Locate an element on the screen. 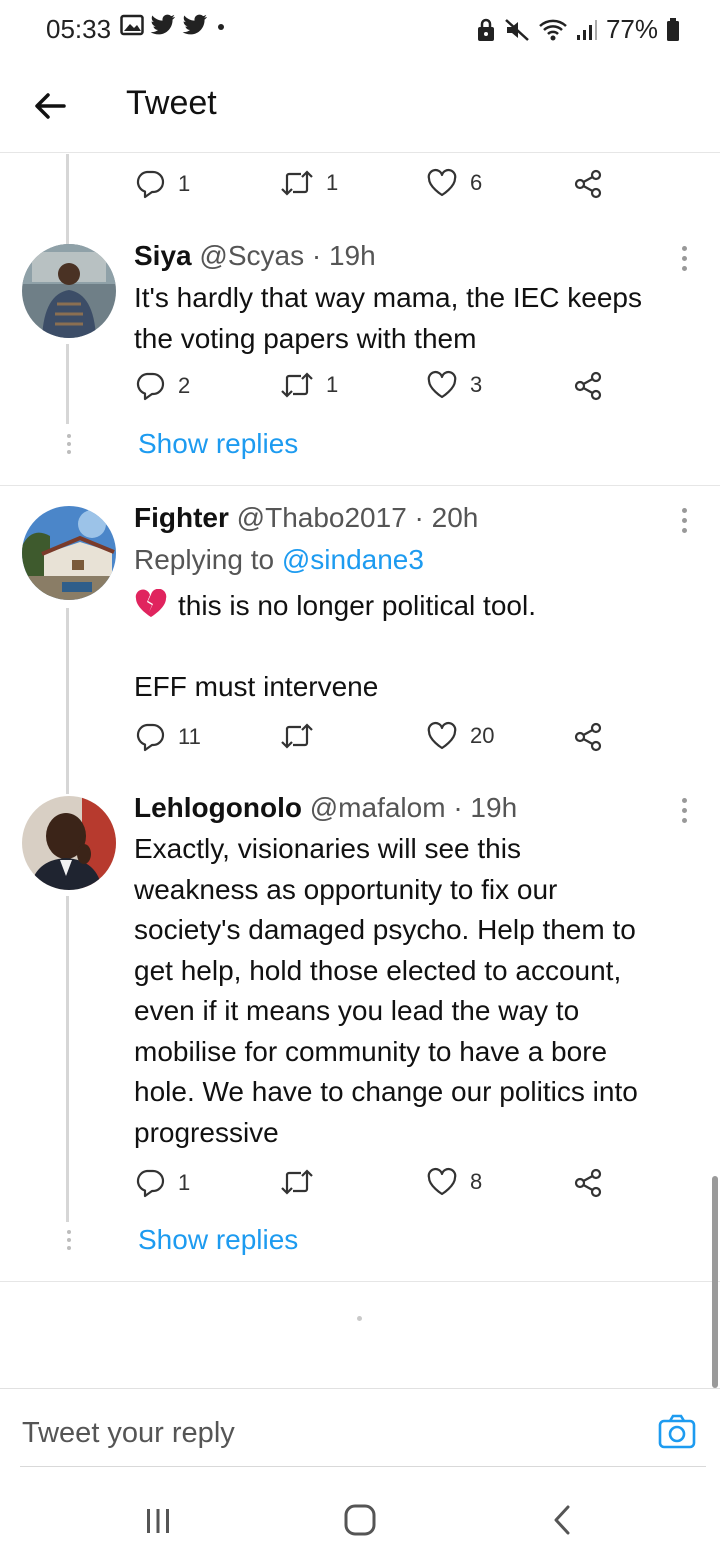 The height and width of the screenshot is (1560, 720). notification-icons is located at coordinates (174, 25).